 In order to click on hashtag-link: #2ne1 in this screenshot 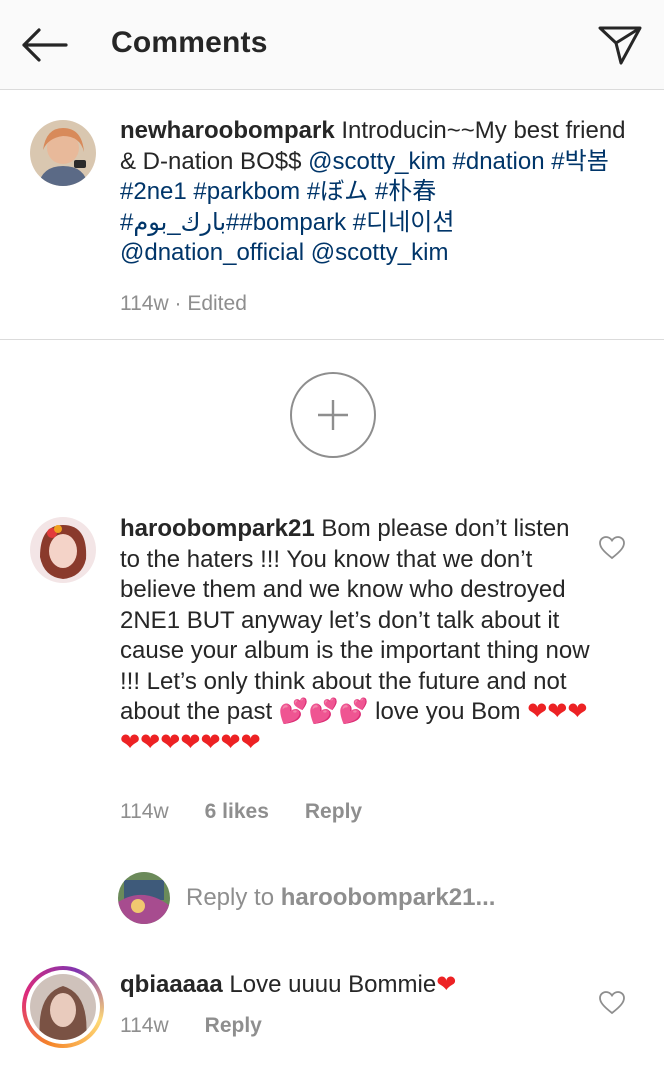, I will do `click(153, 191)`.